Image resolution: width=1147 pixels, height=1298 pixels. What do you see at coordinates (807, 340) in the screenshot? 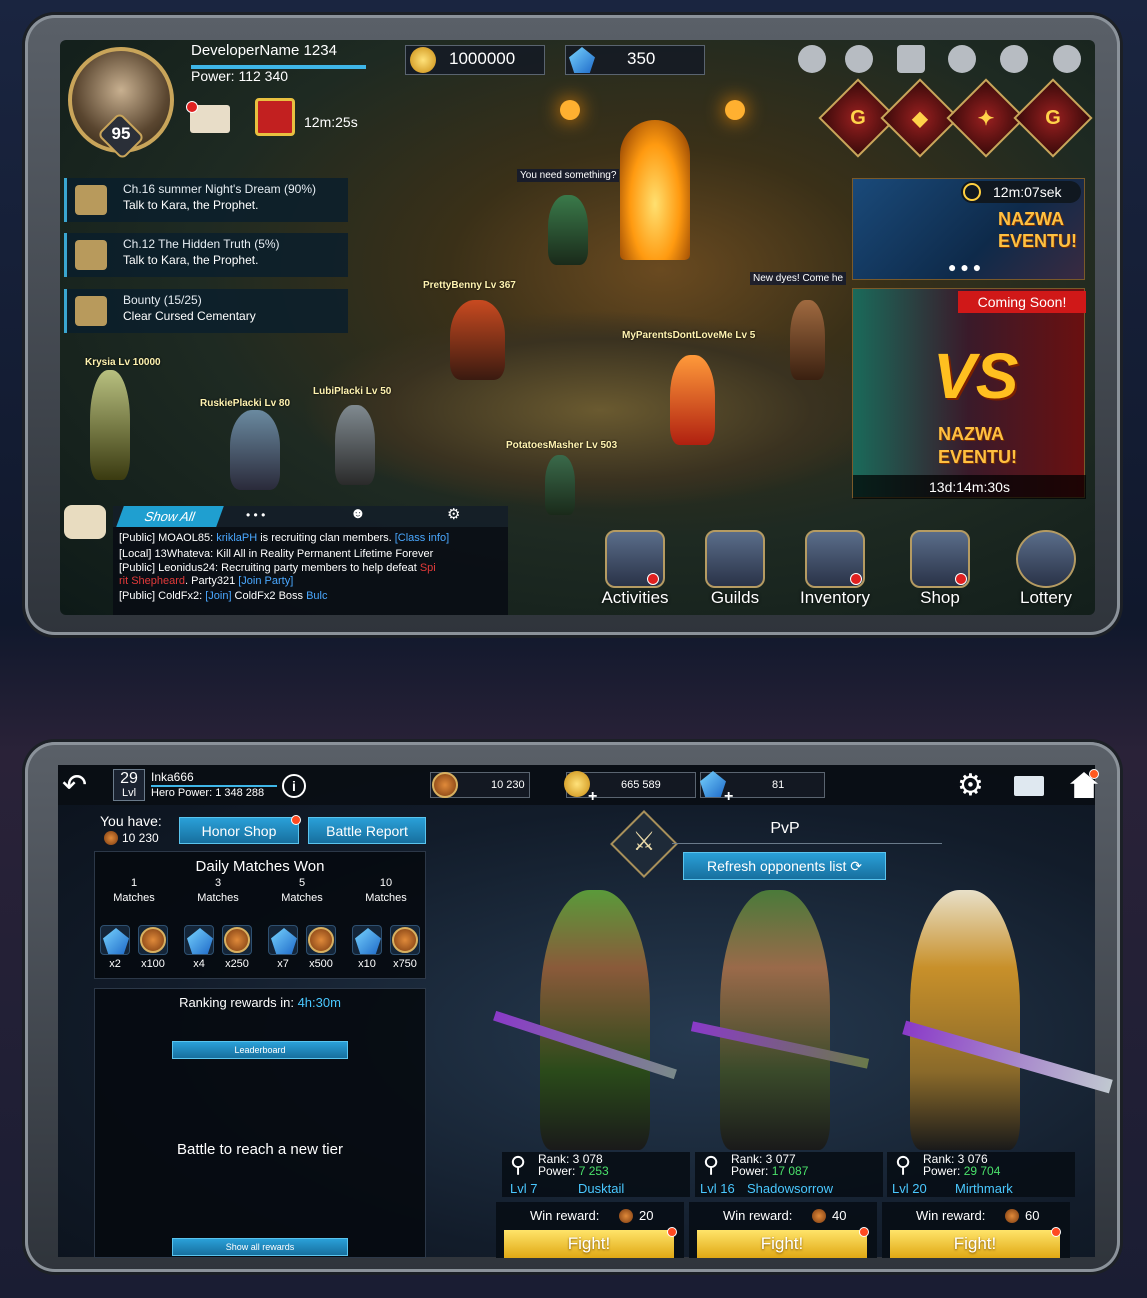
I see `merchant-character` at bounding box center [807, 340].